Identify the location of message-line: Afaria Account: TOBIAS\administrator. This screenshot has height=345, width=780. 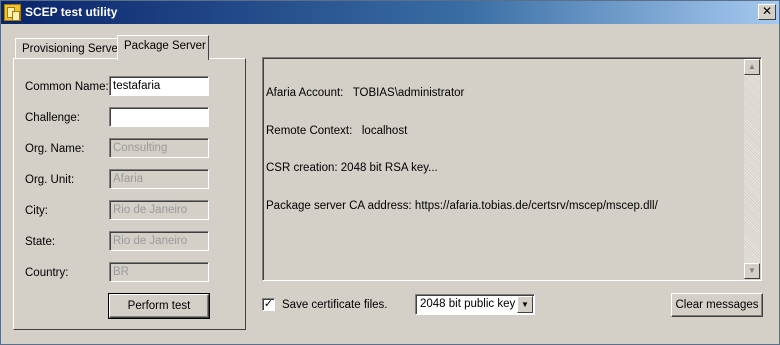
(365, 93).